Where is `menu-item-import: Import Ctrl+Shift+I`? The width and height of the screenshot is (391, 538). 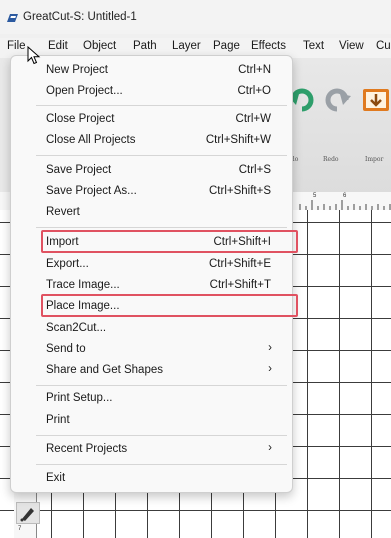
menu-item-import: Import Ctrl+Shift+I is located at coordinates (151, 243).